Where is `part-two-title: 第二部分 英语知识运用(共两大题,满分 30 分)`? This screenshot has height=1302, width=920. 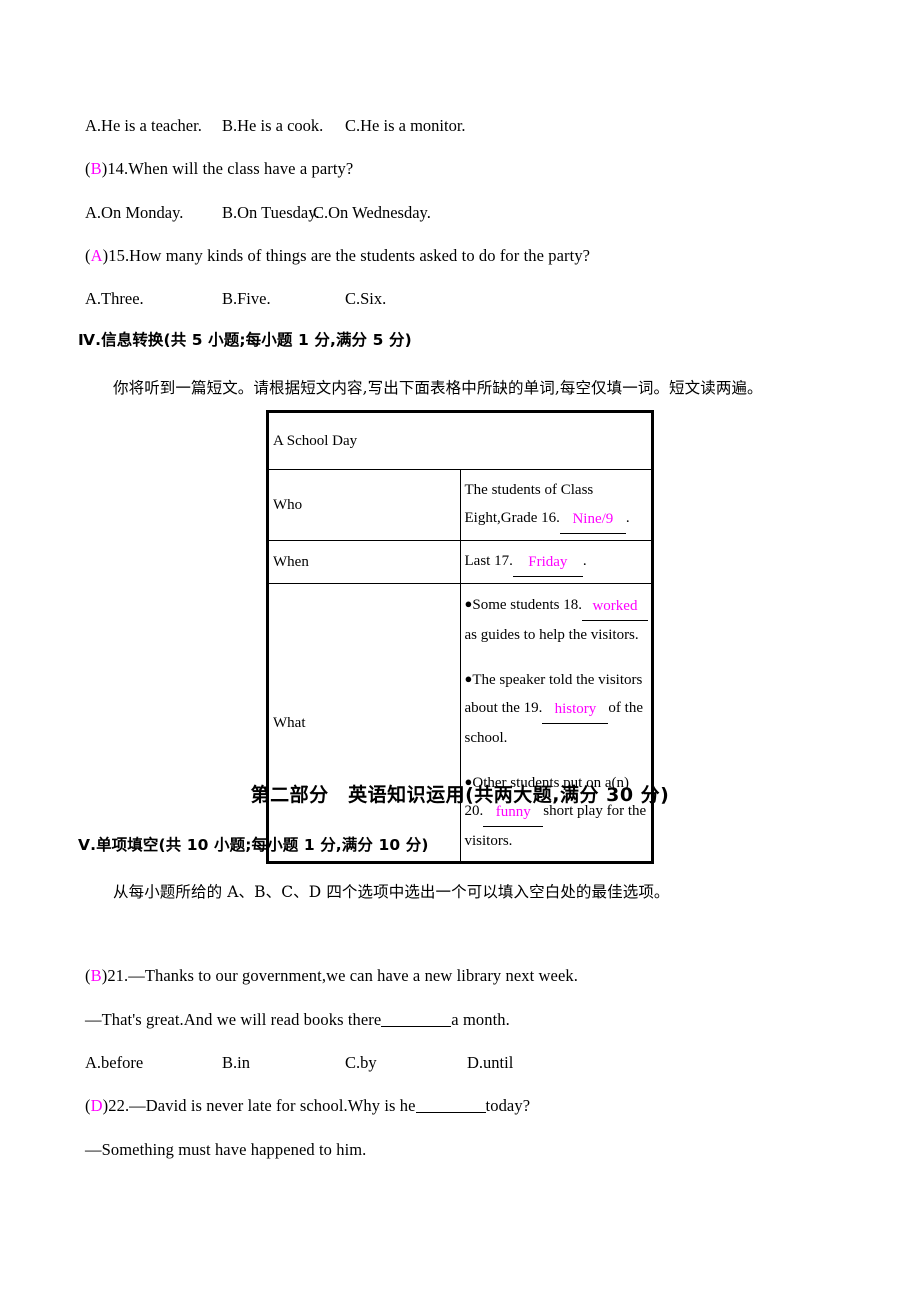 part-two-title: 第二部分 英语知识运用(共两大题,满分 30 分) is located at coordinates (460, 795).